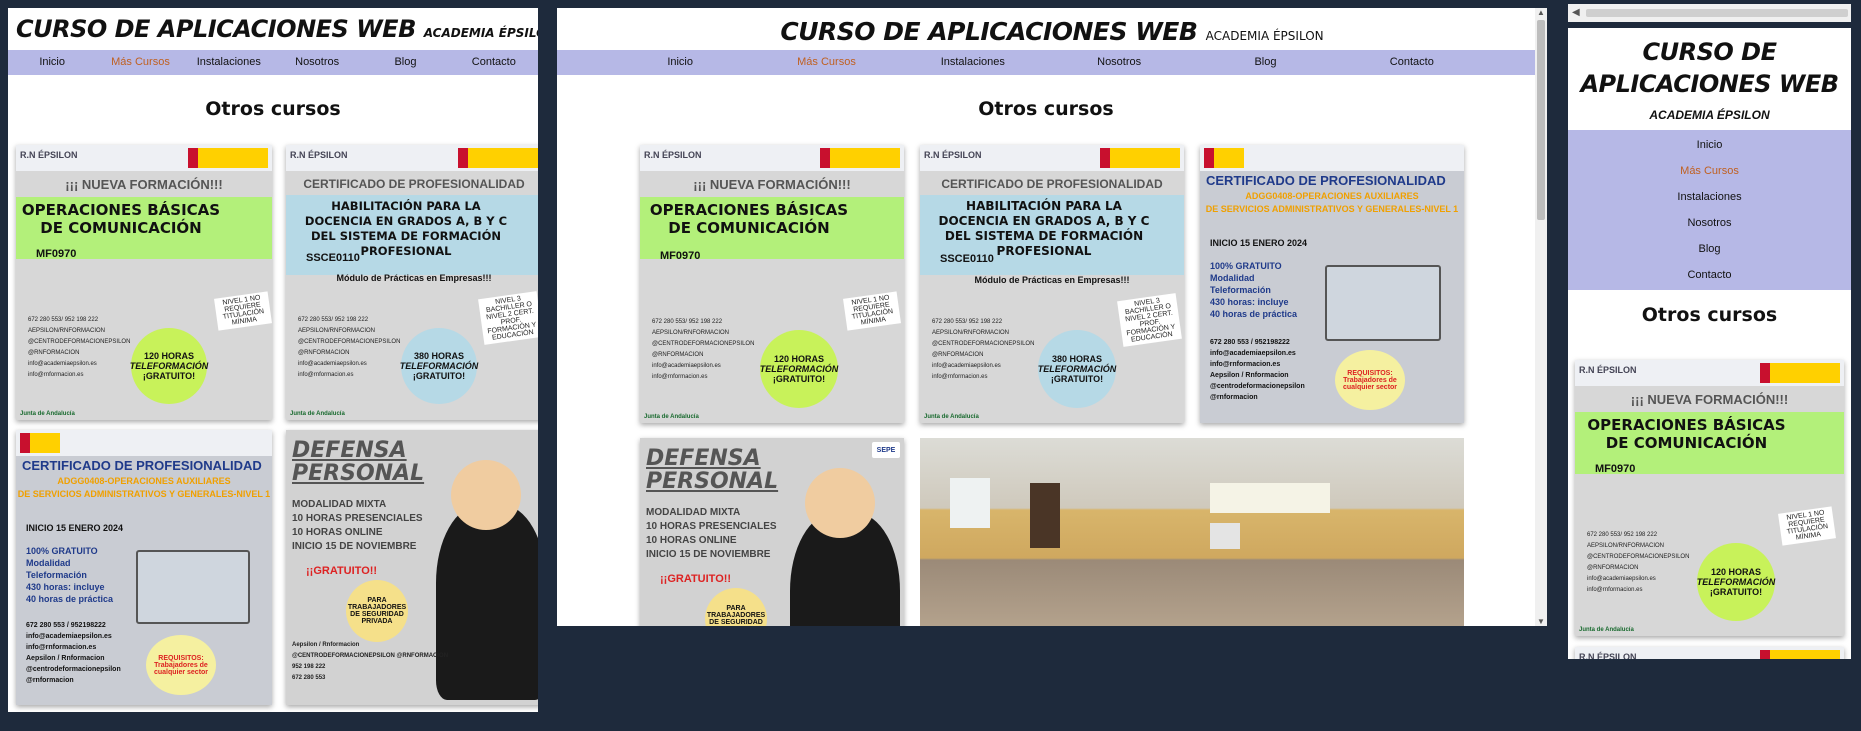  What do you see at coordinates (1807, 526) in the screenshot?
I see `card-note: NIVEL 1 NO REQUIERE TITULACIÓN MÍNIMA` at bounding box center [1807, 526].